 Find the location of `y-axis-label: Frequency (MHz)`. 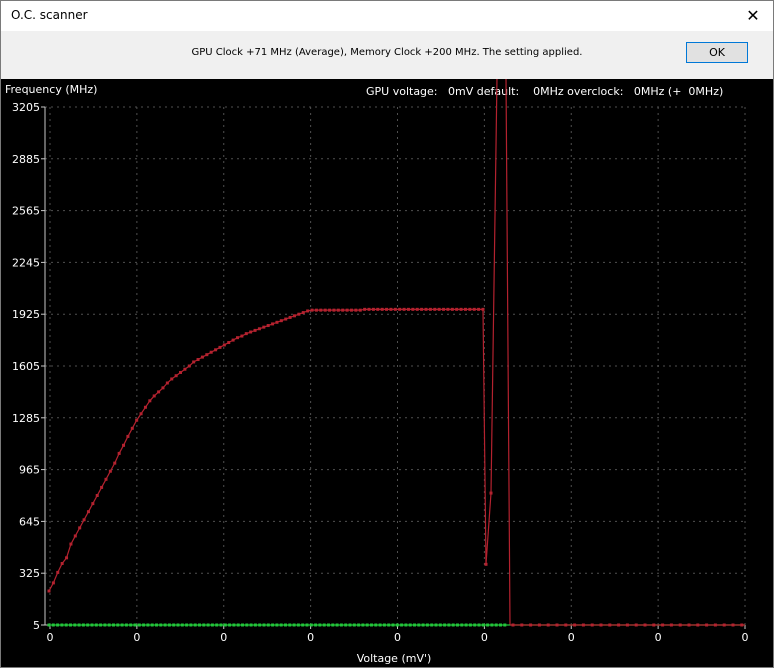

y-axis-label: Frequency (MHz) is located at coordinates (51, 89).